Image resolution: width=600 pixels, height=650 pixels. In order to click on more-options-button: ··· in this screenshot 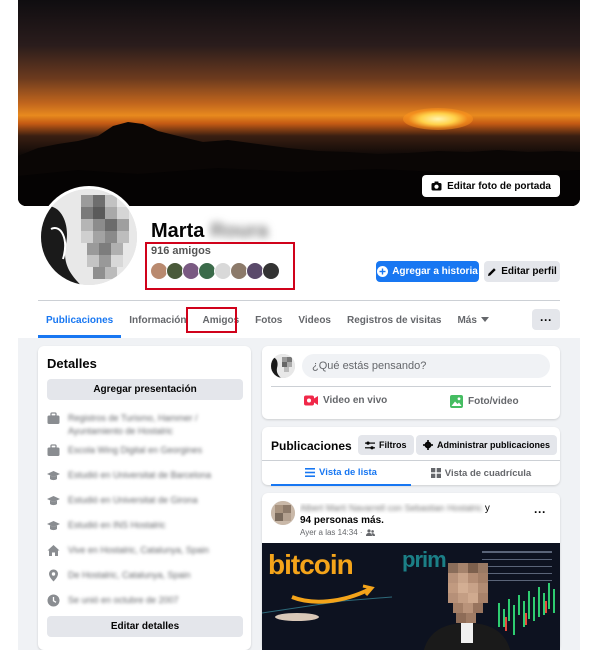, I will do `click(546, 319)`.